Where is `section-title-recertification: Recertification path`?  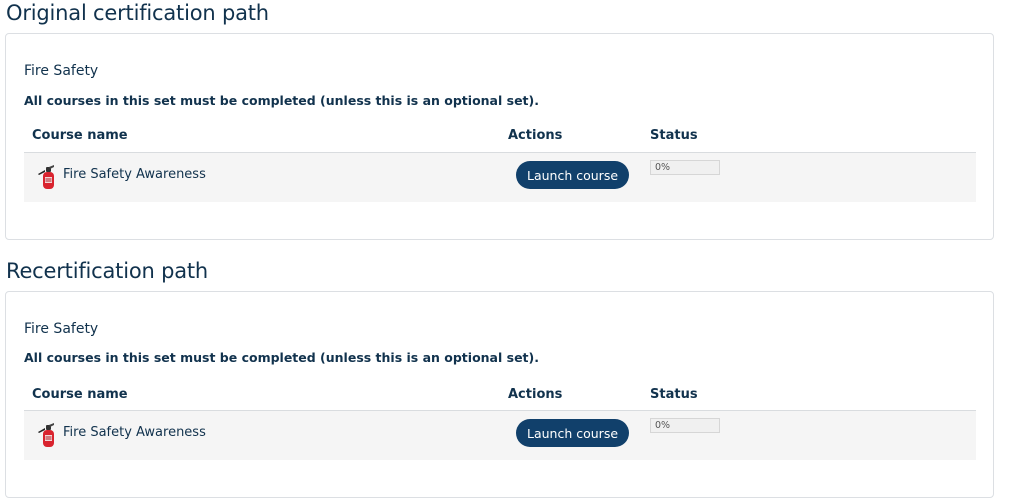
section-title-recertification: Recertification path is located at coordinates (107, 271).